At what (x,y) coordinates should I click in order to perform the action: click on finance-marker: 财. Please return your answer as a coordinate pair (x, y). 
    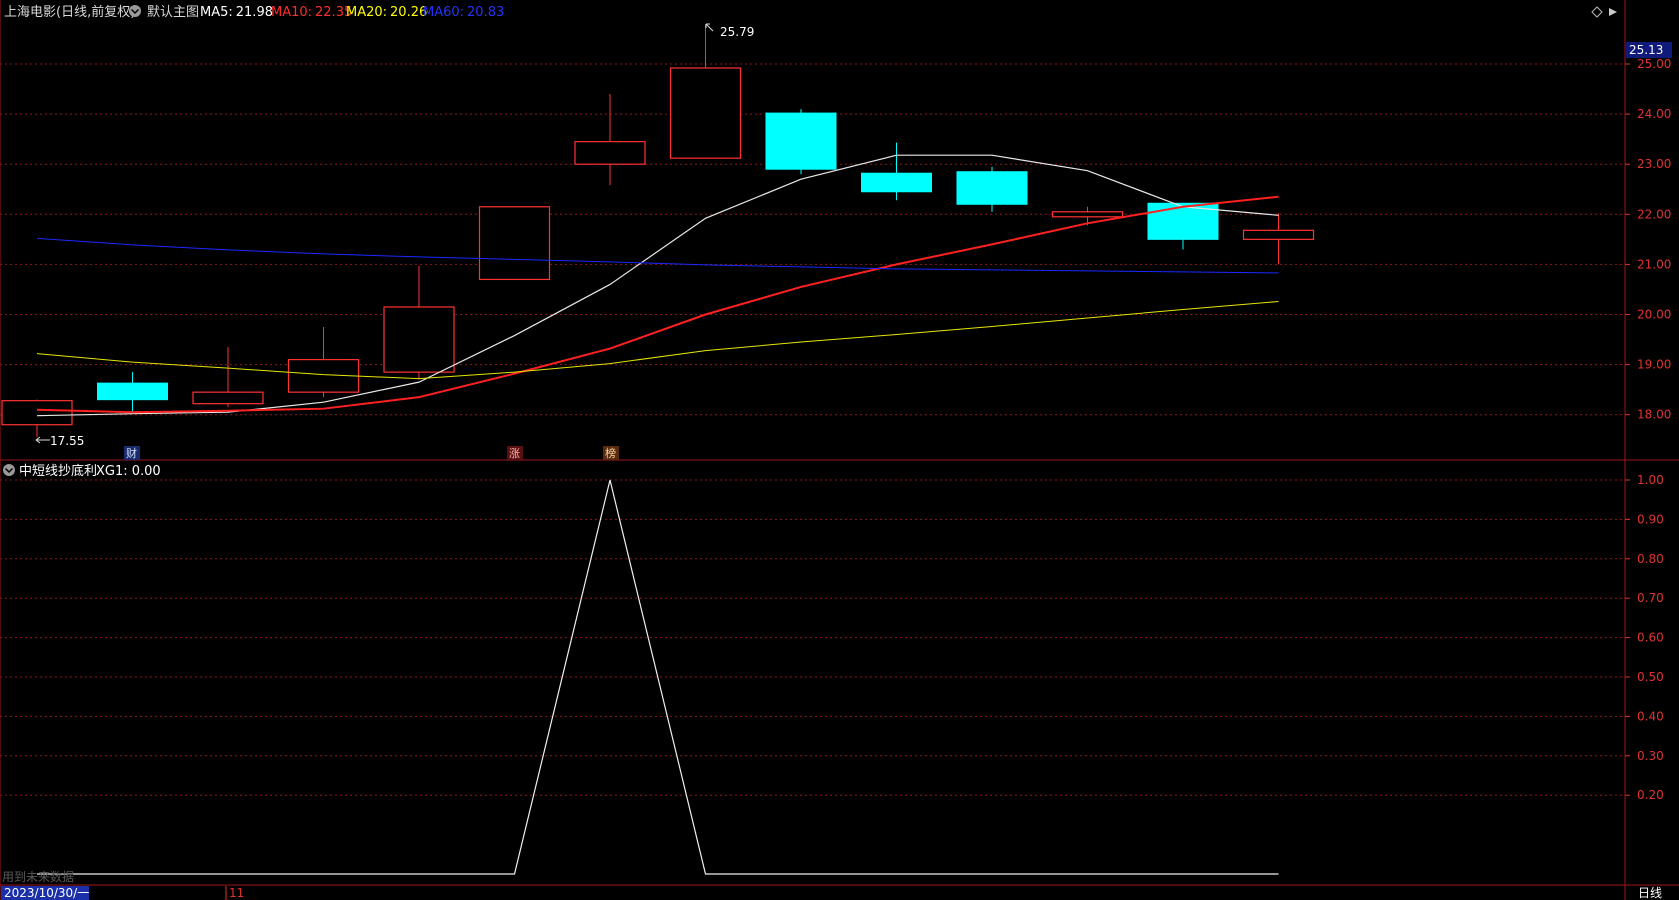
    Looking at the image, I should click on (132, 453).